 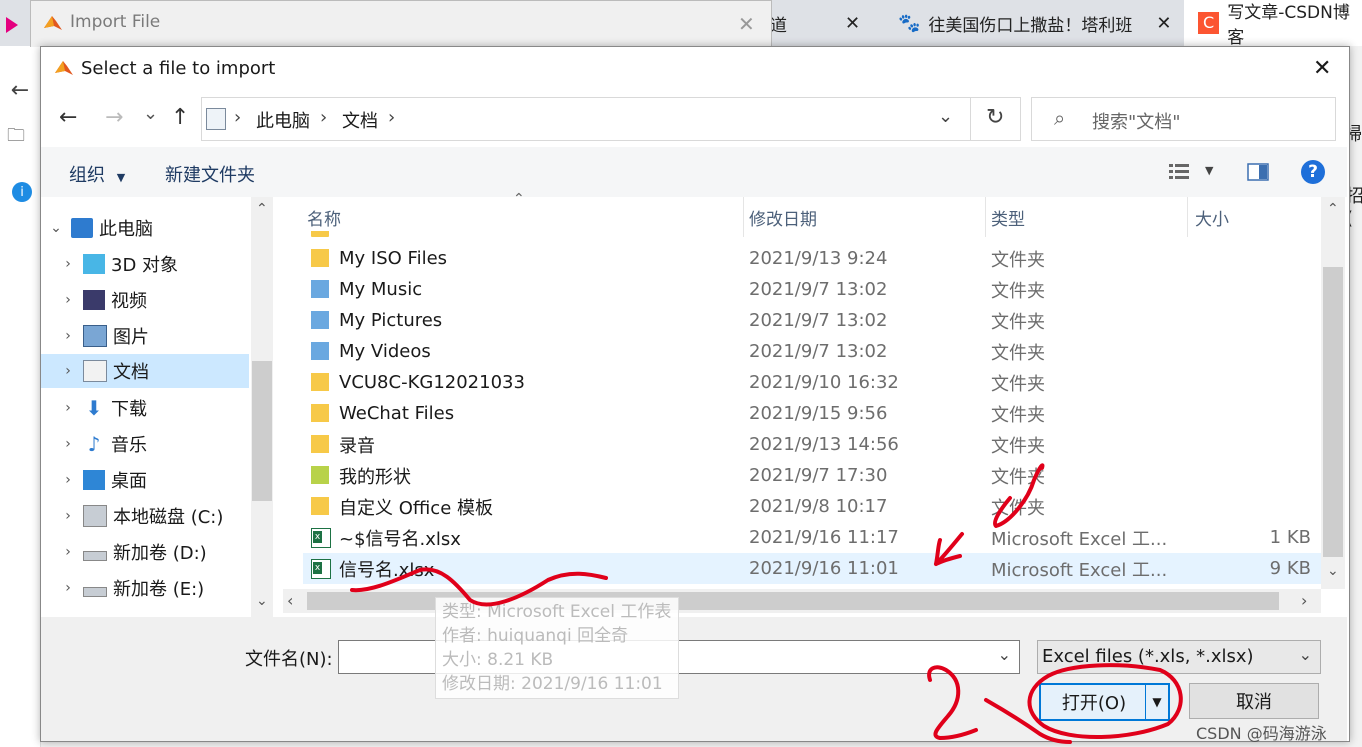 What do you see at coordinates (552, 684) in the screenshot?
I see `tooltip-line: 修改日期: 2021/9/16 11:01` at bounding box center [552, 684].